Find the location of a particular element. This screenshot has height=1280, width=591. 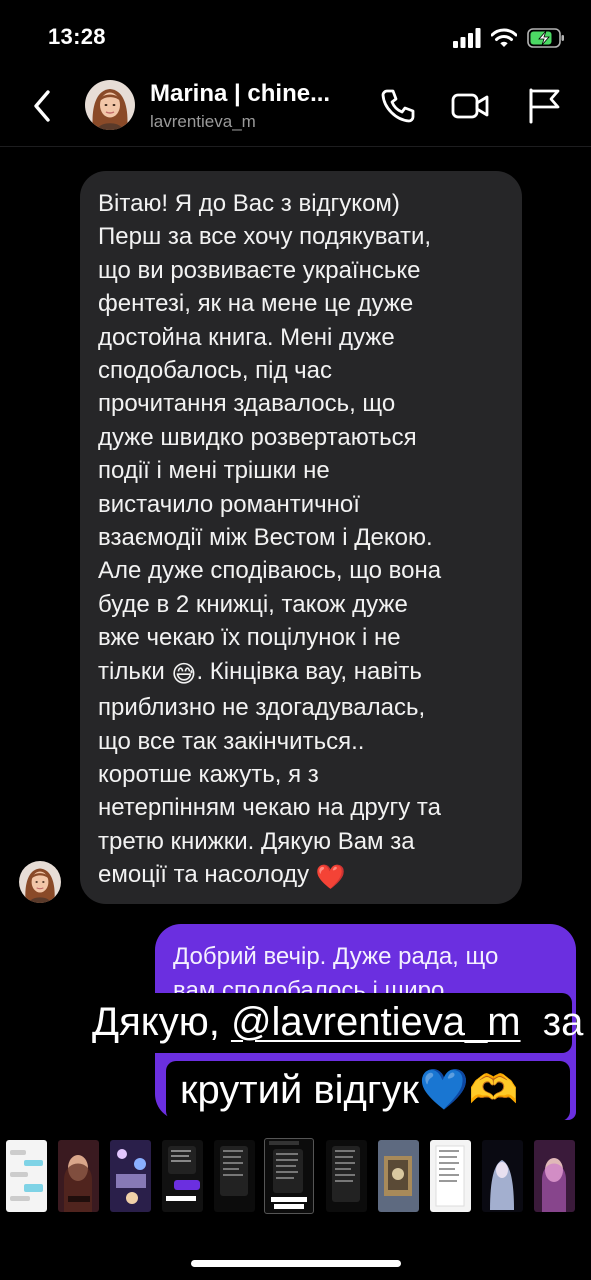

red-heart-emoji: ❤️ is located at coordinates (330, 878).